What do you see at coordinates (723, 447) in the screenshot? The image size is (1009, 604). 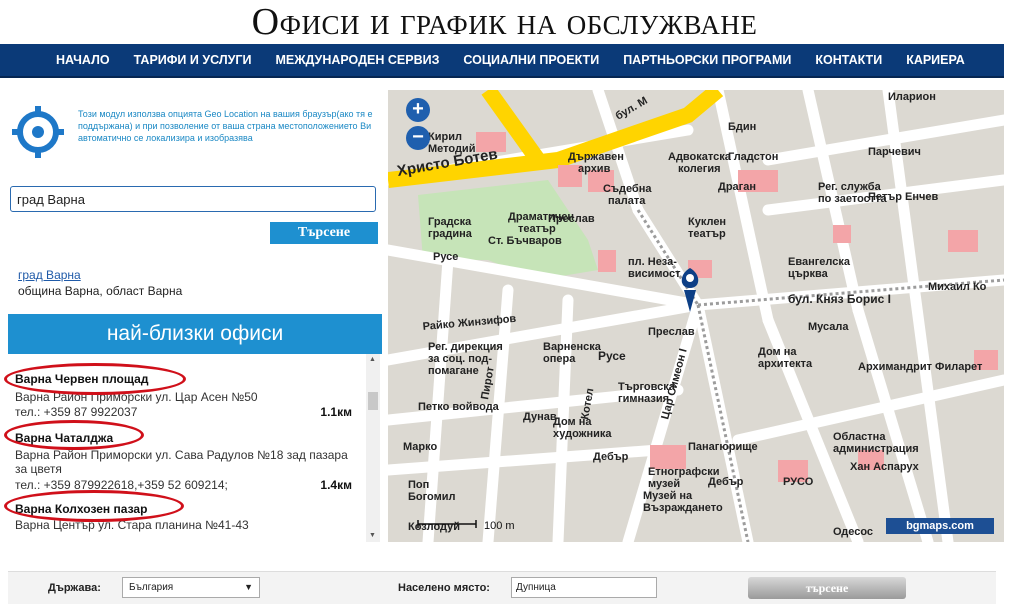 I see `svg-text: Панагюрище` at bounding box center [723, 447].